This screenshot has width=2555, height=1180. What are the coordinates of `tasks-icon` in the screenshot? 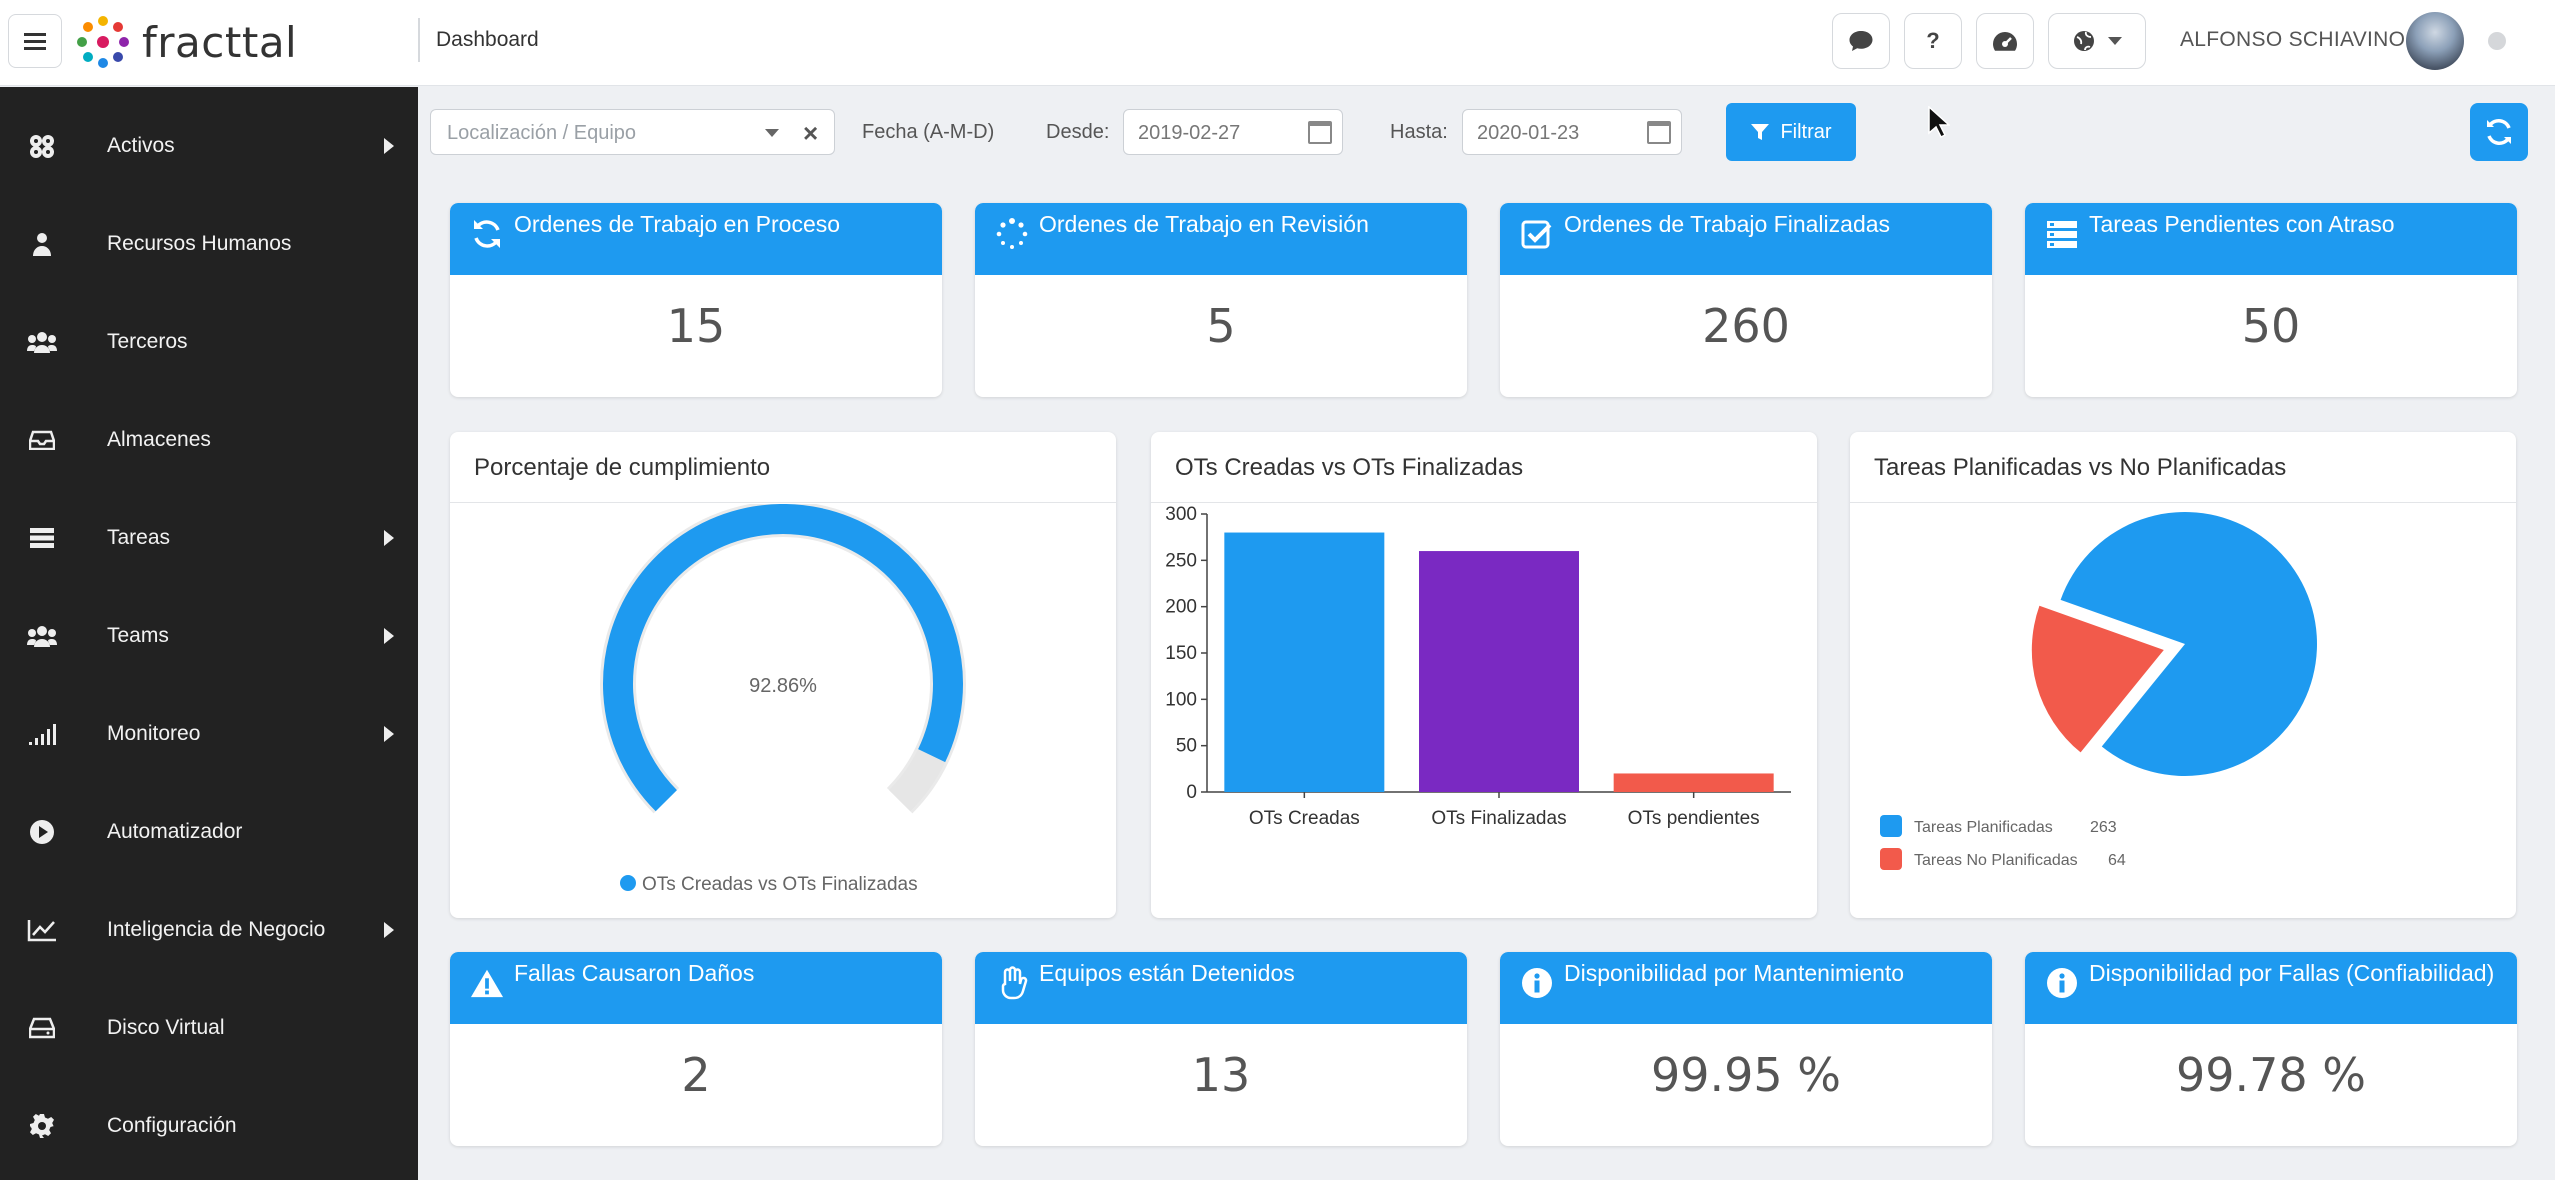 It's located at (2062, 234).